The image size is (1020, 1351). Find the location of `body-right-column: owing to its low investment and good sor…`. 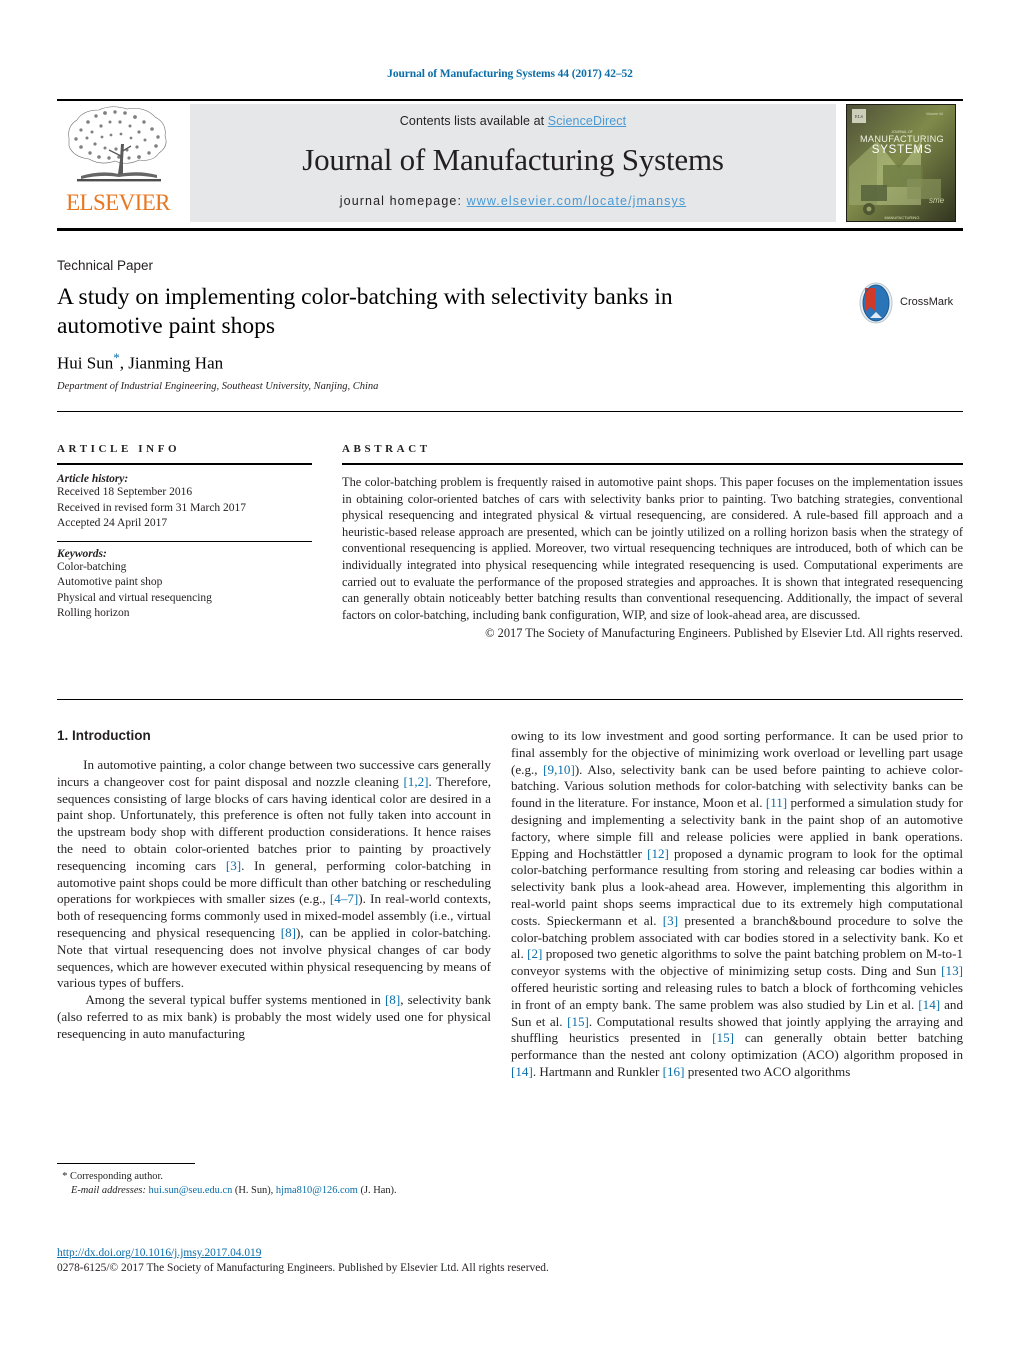

body-right-column: owing to its low investment and good sor… is located at coordinates (737, 904).